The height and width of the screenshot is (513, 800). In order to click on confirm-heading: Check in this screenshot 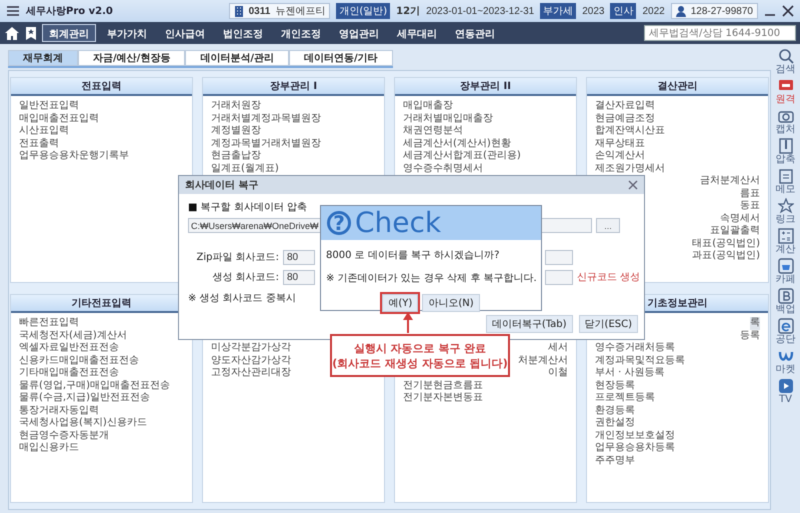, I will do `click(398, 223)`.